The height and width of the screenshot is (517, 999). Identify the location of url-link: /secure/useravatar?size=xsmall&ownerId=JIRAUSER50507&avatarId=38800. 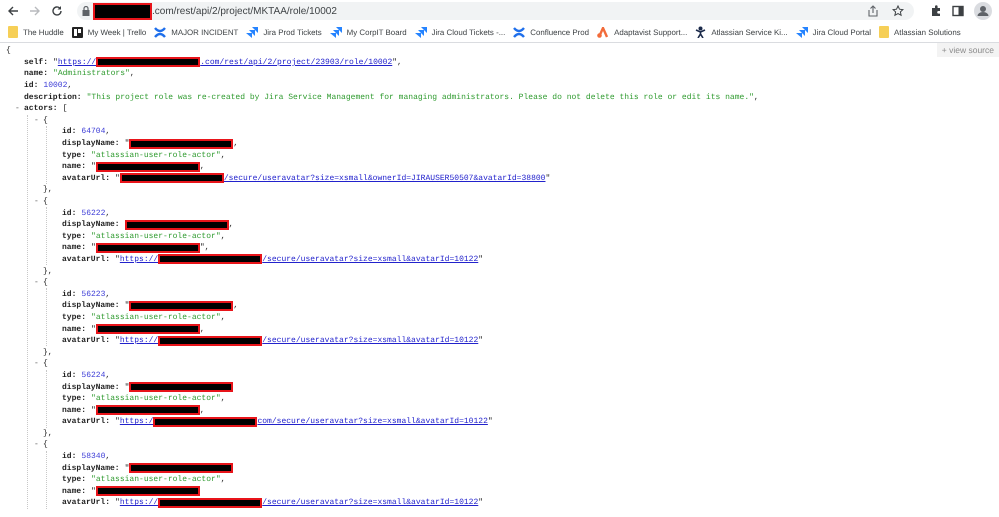
(385, 178).